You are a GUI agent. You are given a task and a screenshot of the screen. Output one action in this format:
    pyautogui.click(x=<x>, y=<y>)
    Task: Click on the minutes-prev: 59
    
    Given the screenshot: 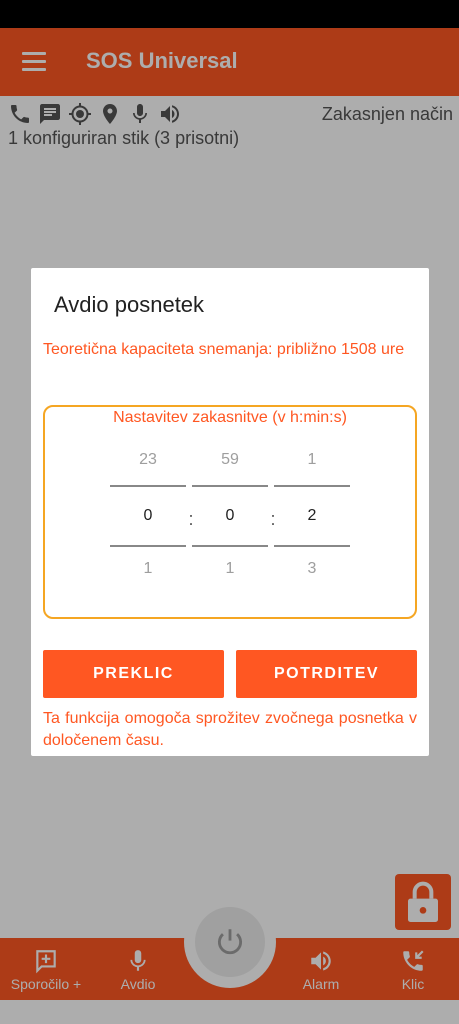 What is the action you would take?
    pyautogui.click(x=230, y=465)
    